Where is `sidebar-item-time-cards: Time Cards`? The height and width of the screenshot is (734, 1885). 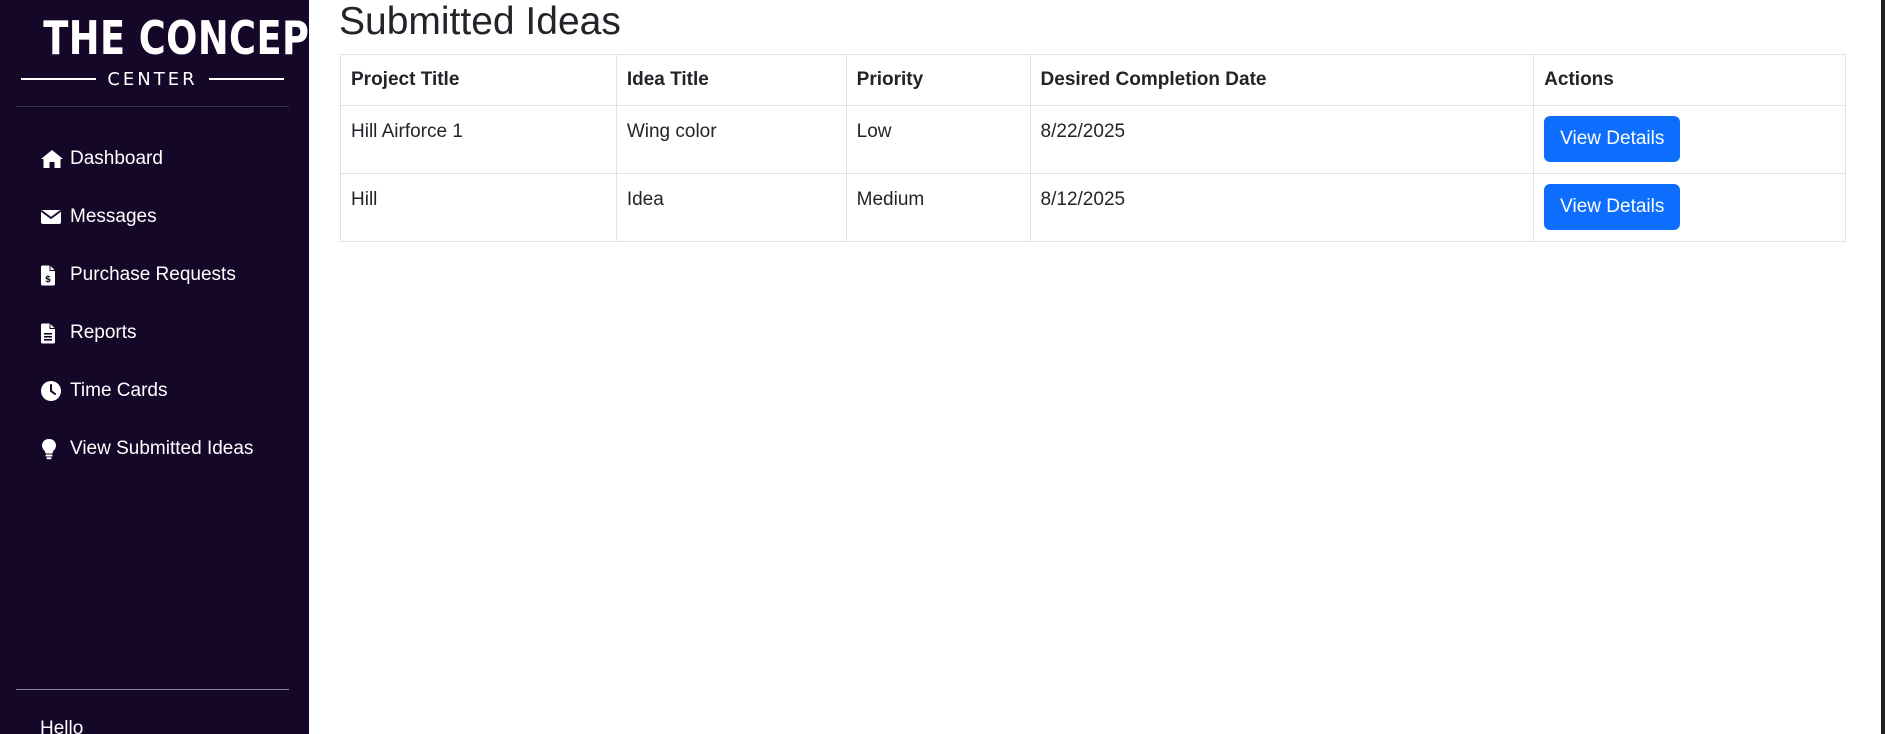 sidebar-item-time-cards: Time Cards is located at coordinates (154, 391).